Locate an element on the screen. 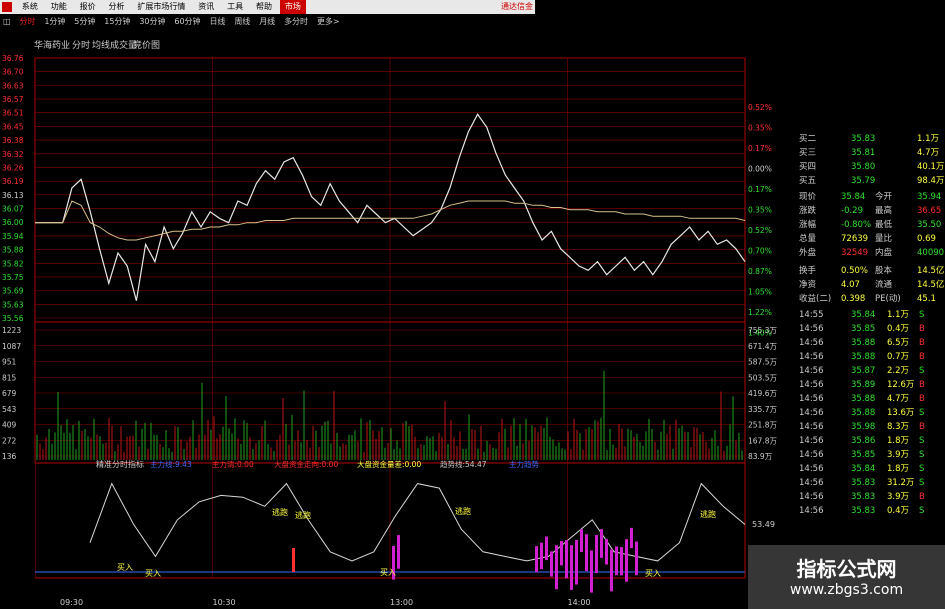 This screenshot has height=609, width=945. volume-tick-label-right: 251.8万 is located at coordinates (762, 425).